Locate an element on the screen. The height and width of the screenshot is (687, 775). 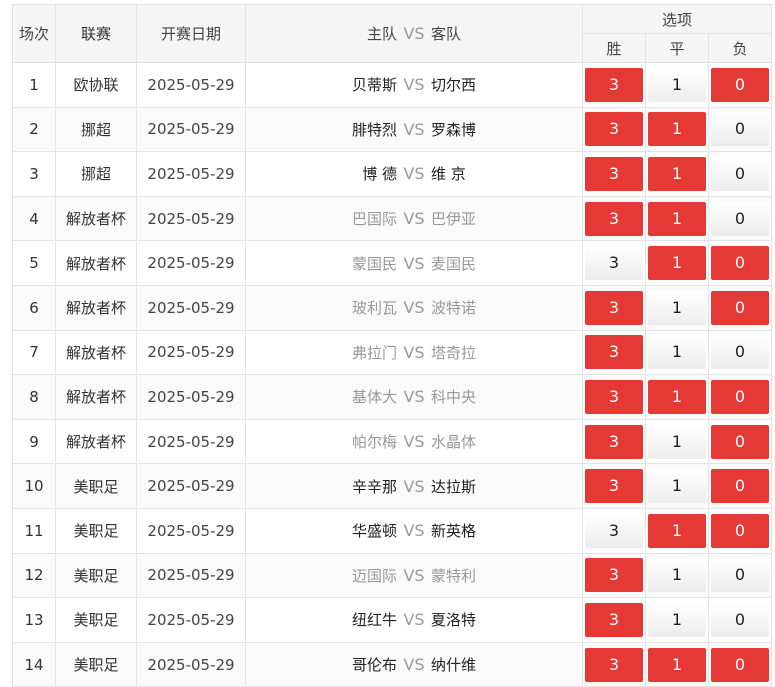
match-teams: 帕尔梅 VS 水晶体 is located at coordinates (414, 441).